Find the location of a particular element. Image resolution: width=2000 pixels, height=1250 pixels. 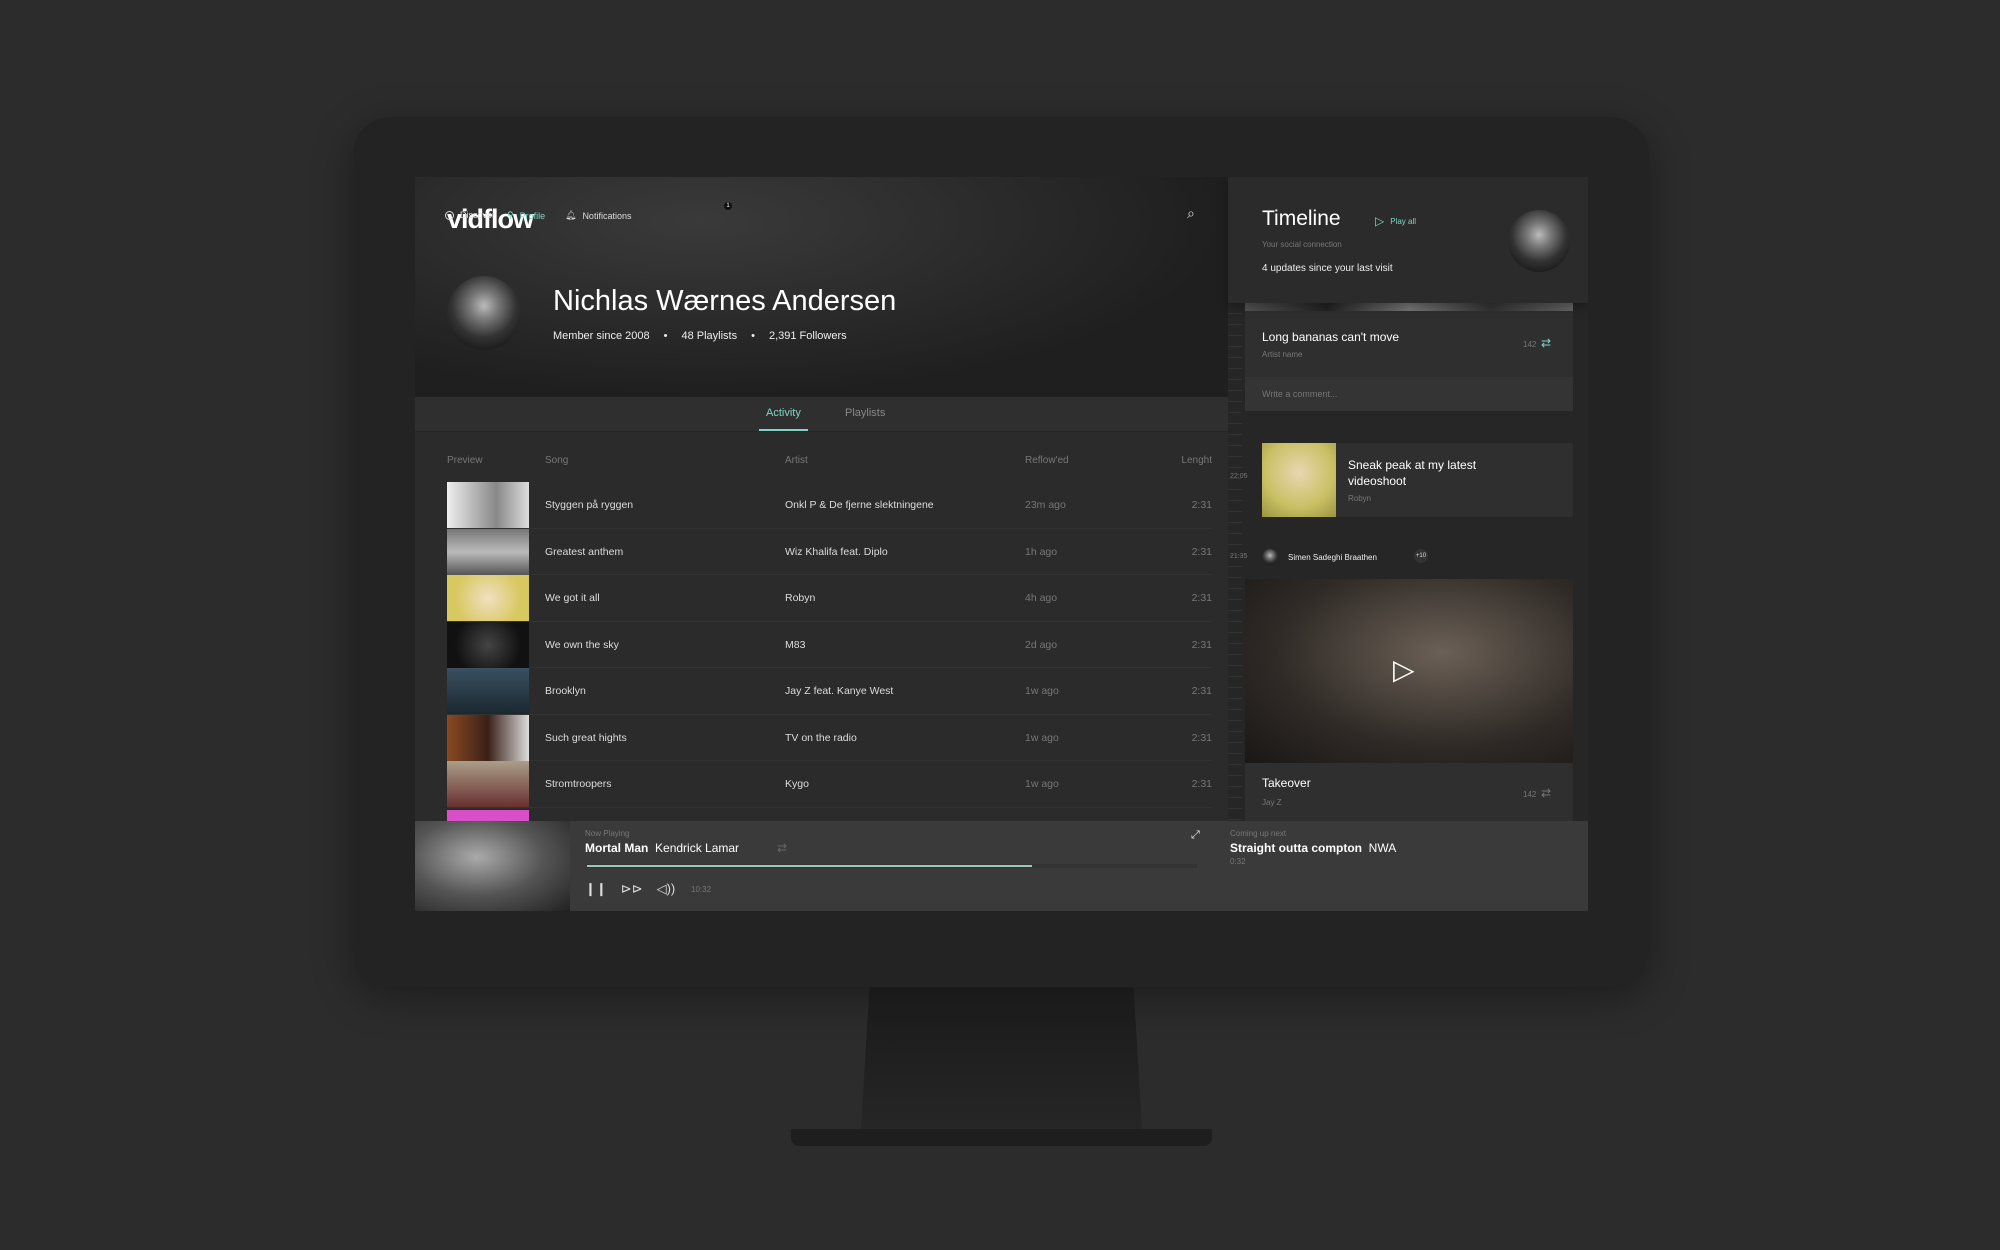

timeline-ruler is located at coordinates (1235, 562).